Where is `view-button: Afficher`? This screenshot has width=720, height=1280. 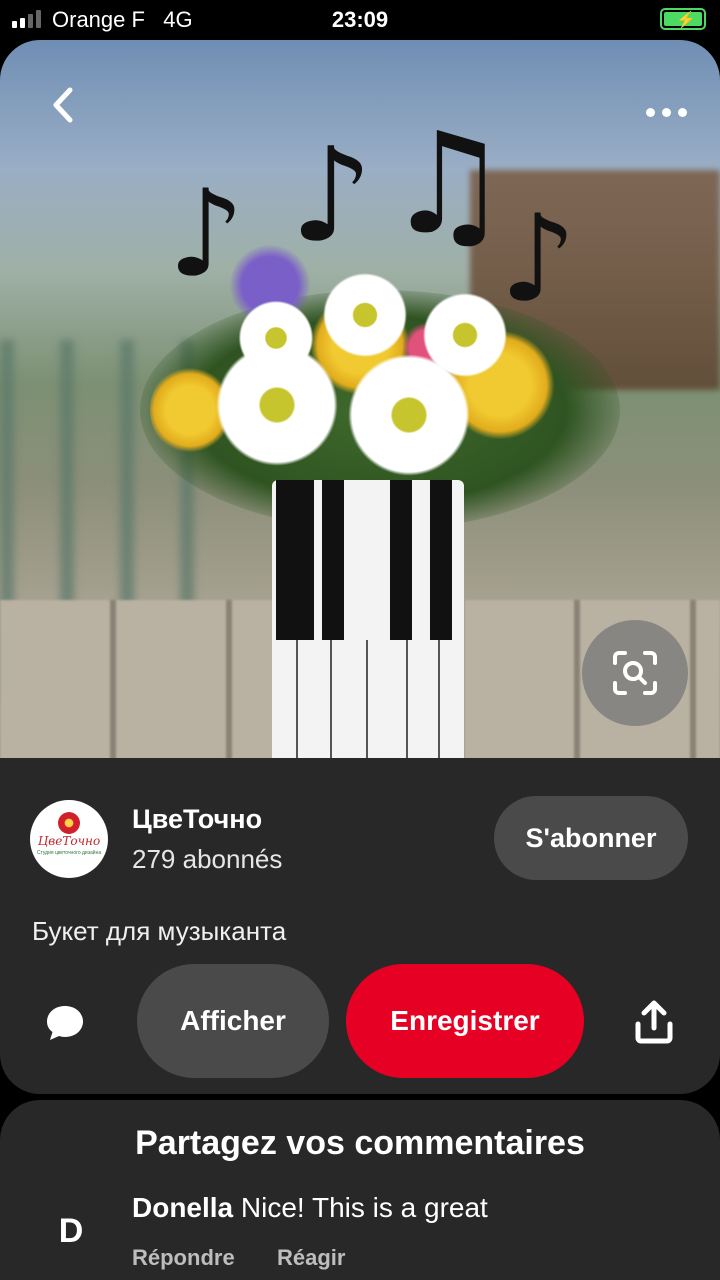 view-button: Afficher is located at coordinates (233, 1021).